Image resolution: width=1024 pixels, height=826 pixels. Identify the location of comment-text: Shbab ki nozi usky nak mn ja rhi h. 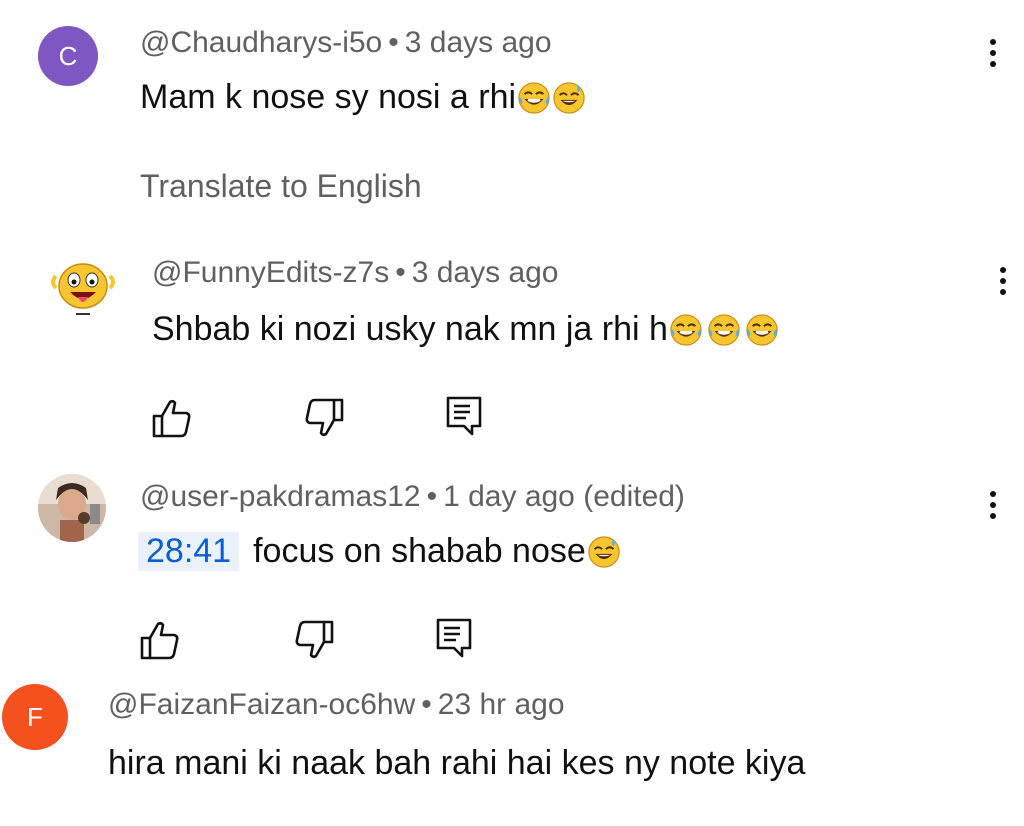
(465, 329).